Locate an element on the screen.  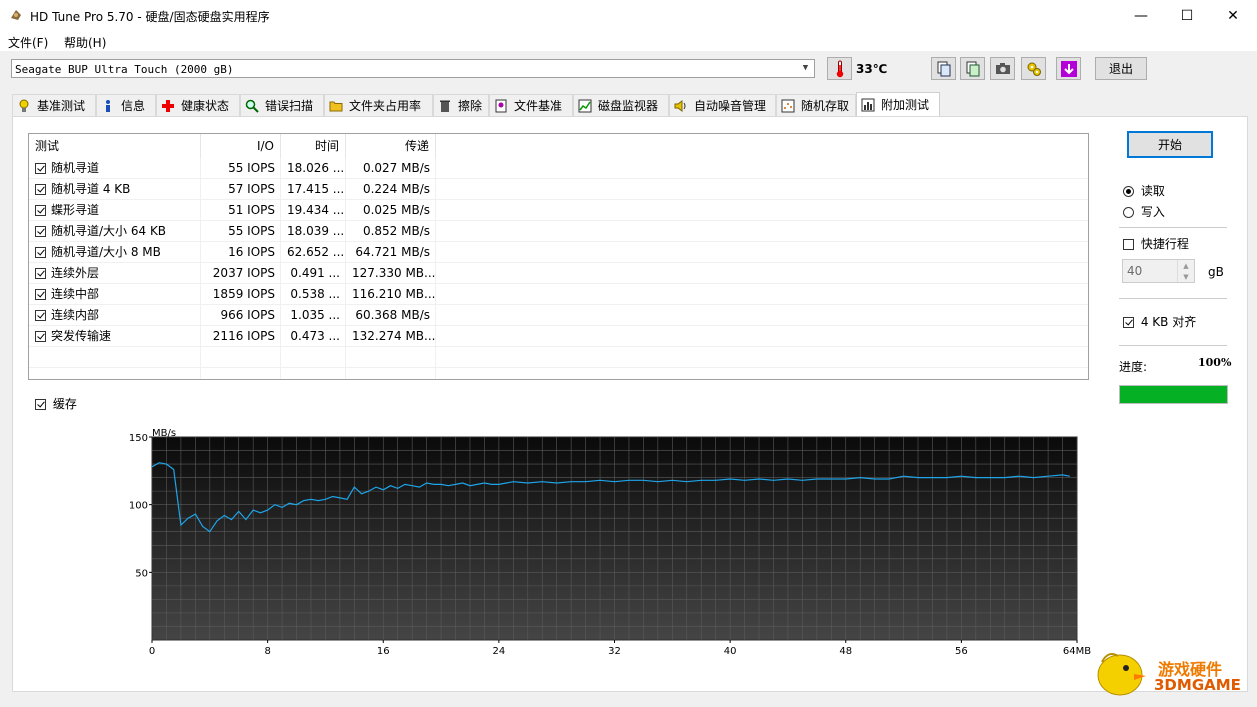
tab-error-scan: 错误扫描 is located at coordinates (282, 105).